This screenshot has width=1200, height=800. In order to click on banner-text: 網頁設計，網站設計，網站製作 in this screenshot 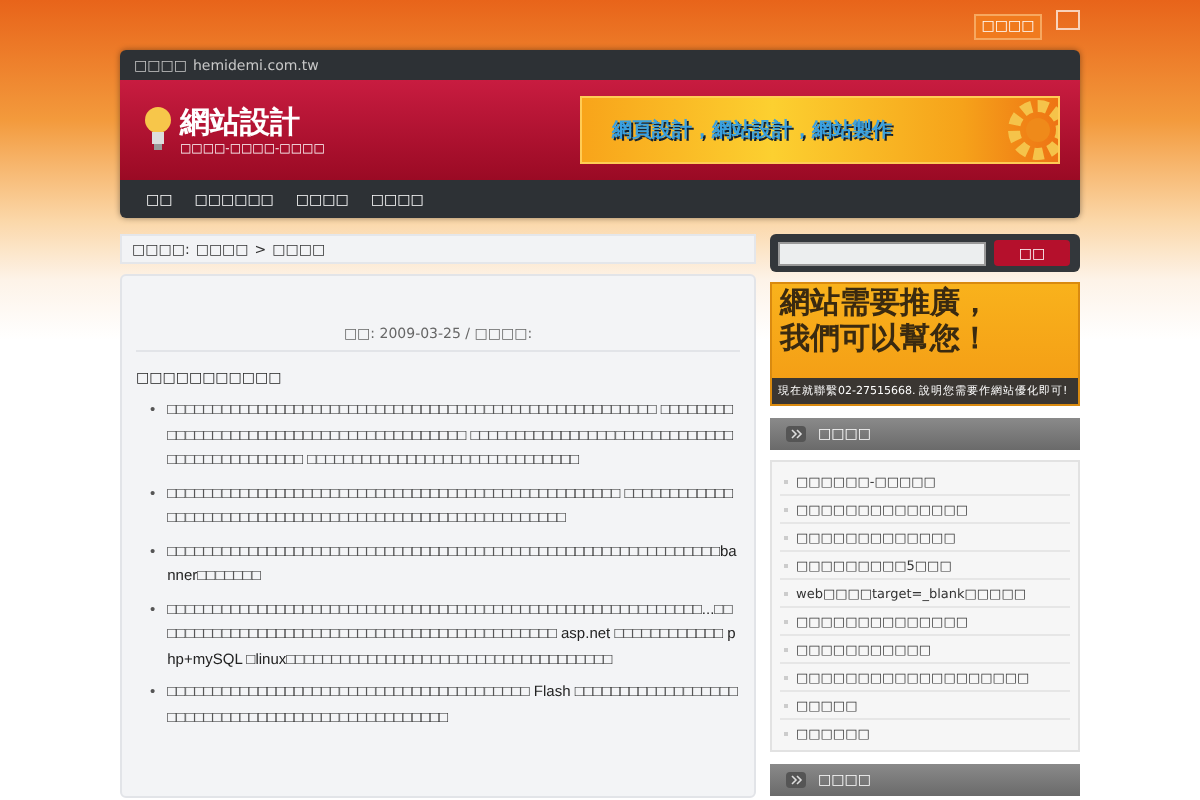, I will do `click(752, 130)`.